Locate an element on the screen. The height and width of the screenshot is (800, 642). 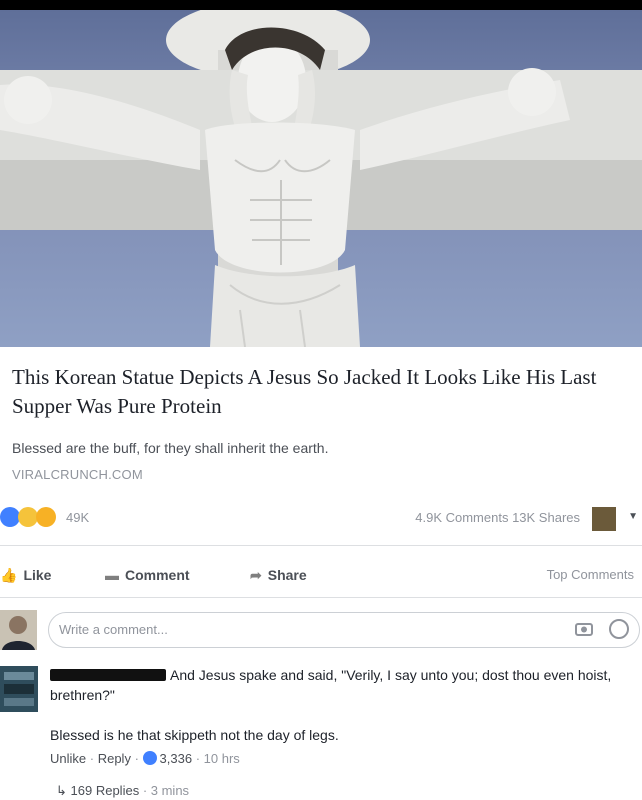
current-user-avatar is located at coordinates (18, 630).